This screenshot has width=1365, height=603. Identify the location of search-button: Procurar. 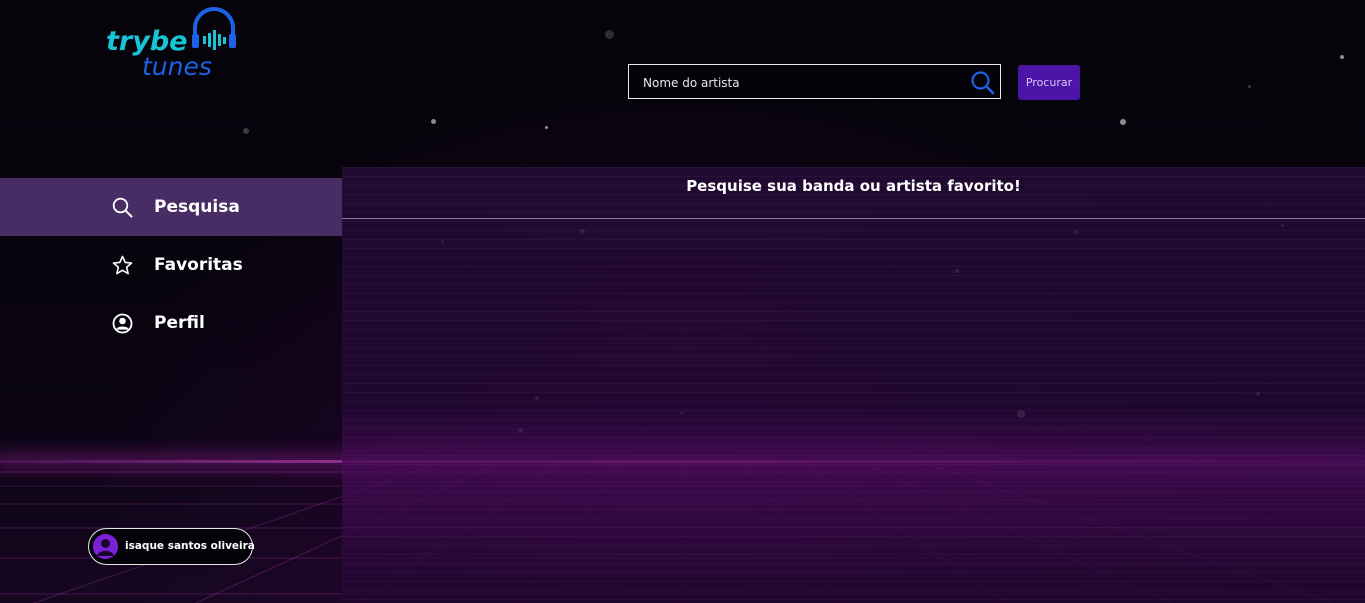
(1049, 82).